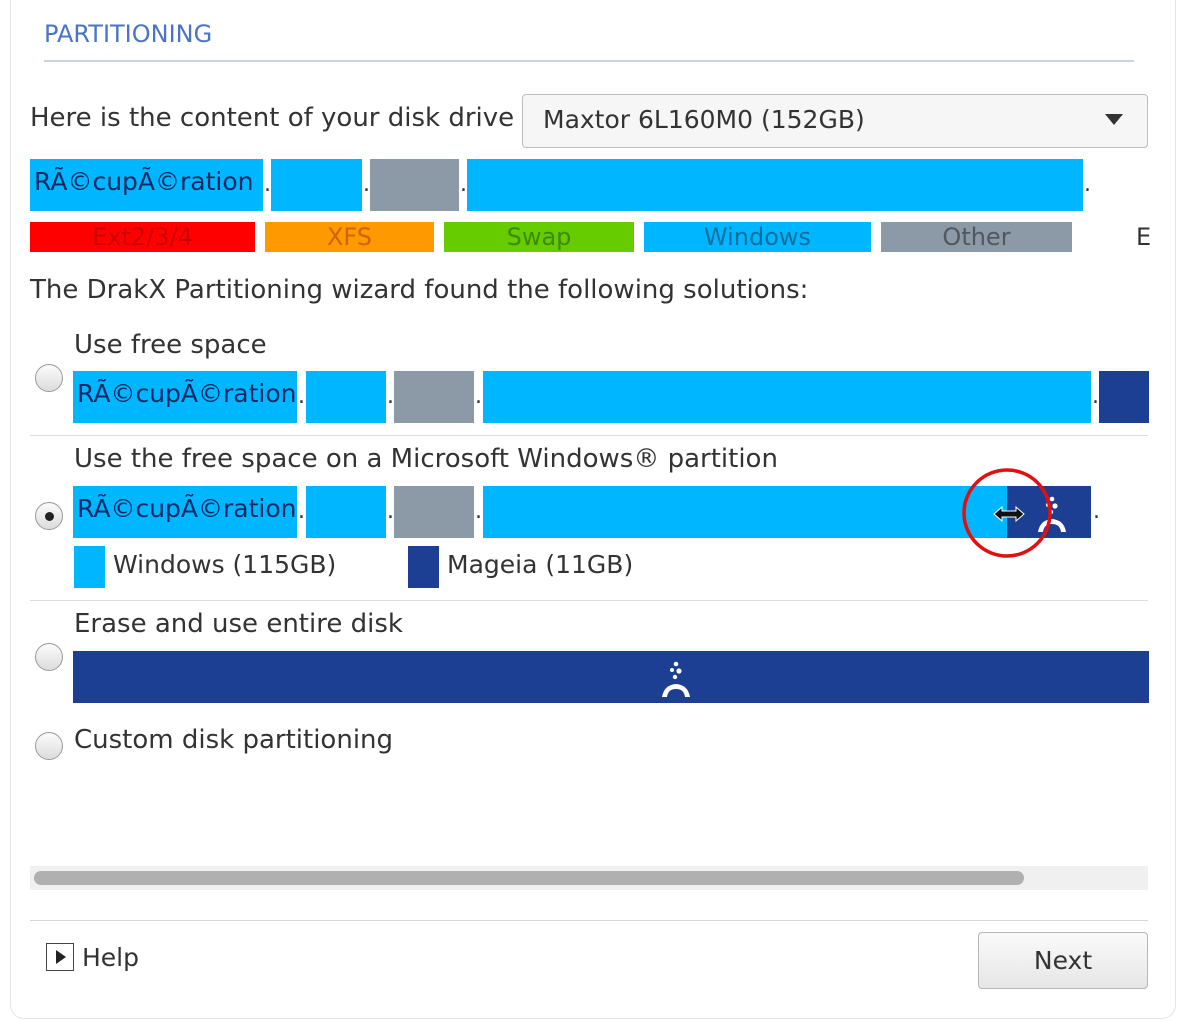 The image size is (1186, 1021). I want to click on radio-windows-resize, so click(49, 516).